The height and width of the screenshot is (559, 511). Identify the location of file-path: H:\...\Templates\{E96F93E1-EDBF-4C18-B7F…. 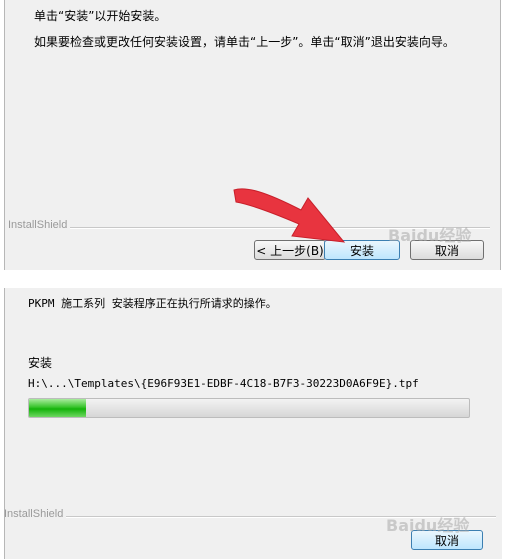
(223, 383).